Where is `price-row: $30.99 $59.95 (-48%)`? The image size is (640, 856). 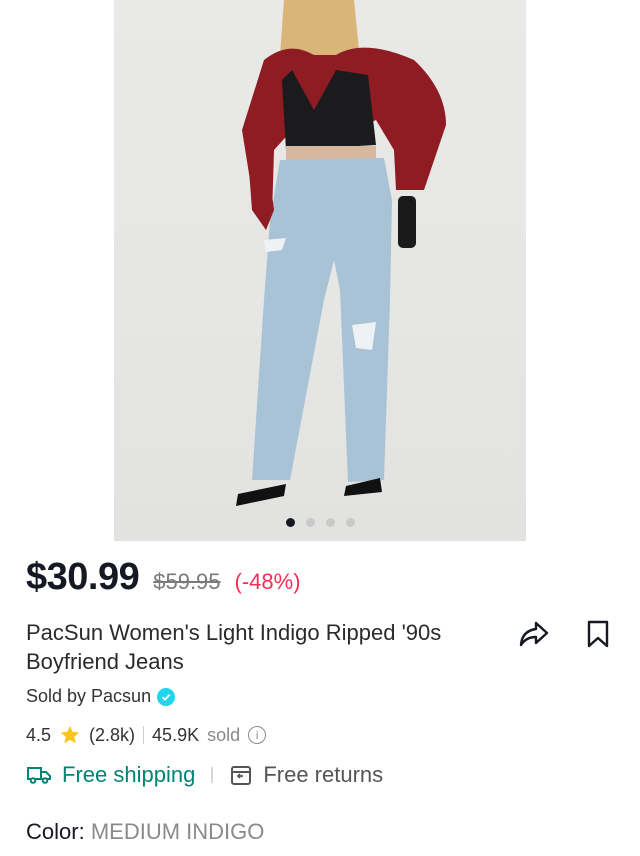
price-row: $30.99 $59.95 (-48%) is located at coordinates (163, 577).